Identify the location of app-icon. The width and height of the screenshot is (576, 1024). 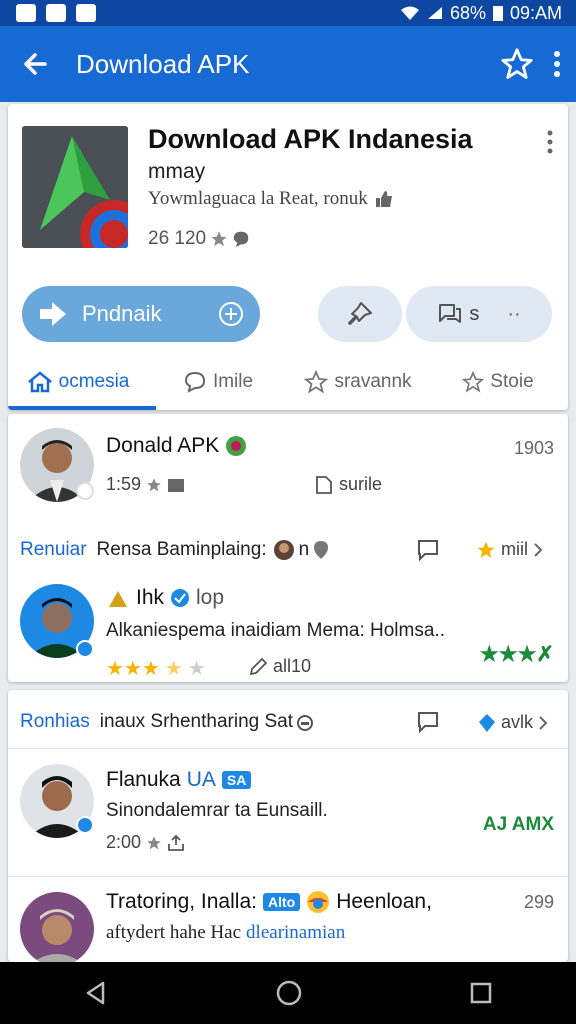
(75, 187).